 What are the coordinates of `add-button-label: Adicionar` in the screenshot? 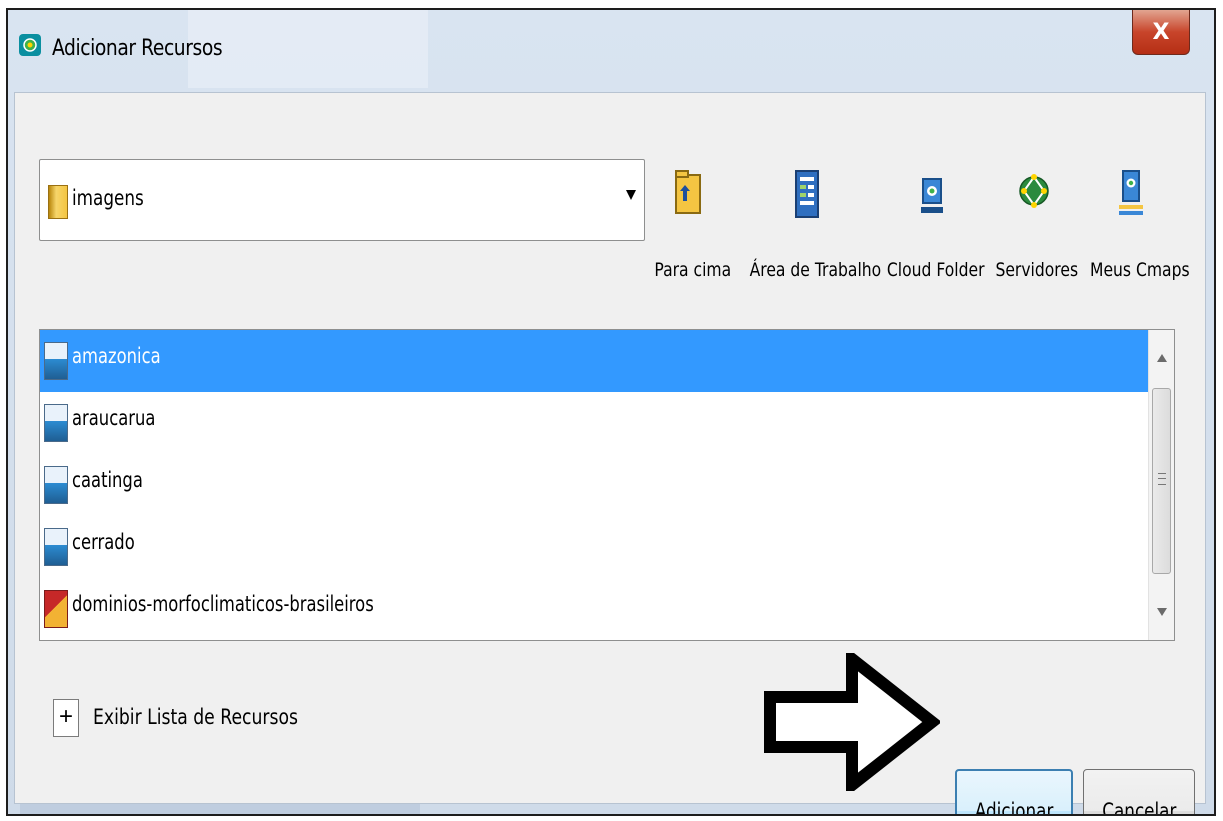 It's located at (1014, 807).